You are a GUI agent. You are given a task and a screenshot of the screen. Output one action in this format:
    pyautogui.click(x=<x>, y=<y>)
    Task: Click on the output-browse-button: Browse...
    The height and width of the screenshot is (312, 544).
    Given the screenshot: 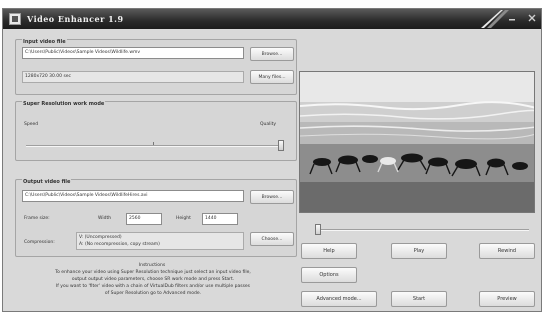 What is the action you would take?
    pyautogui.click(x=272, y=197)
    